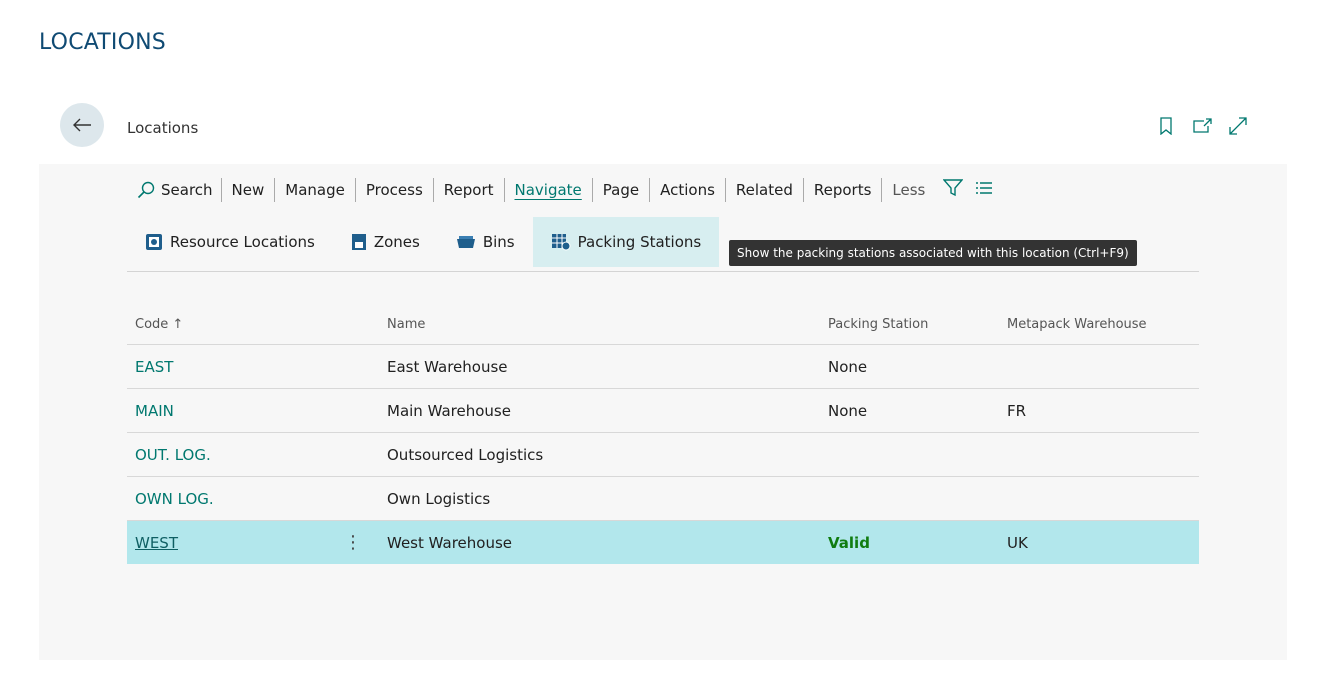  Describe the element at coordinates (396, 242) in the screenshot. I see `zones-label: Zones` at that location.